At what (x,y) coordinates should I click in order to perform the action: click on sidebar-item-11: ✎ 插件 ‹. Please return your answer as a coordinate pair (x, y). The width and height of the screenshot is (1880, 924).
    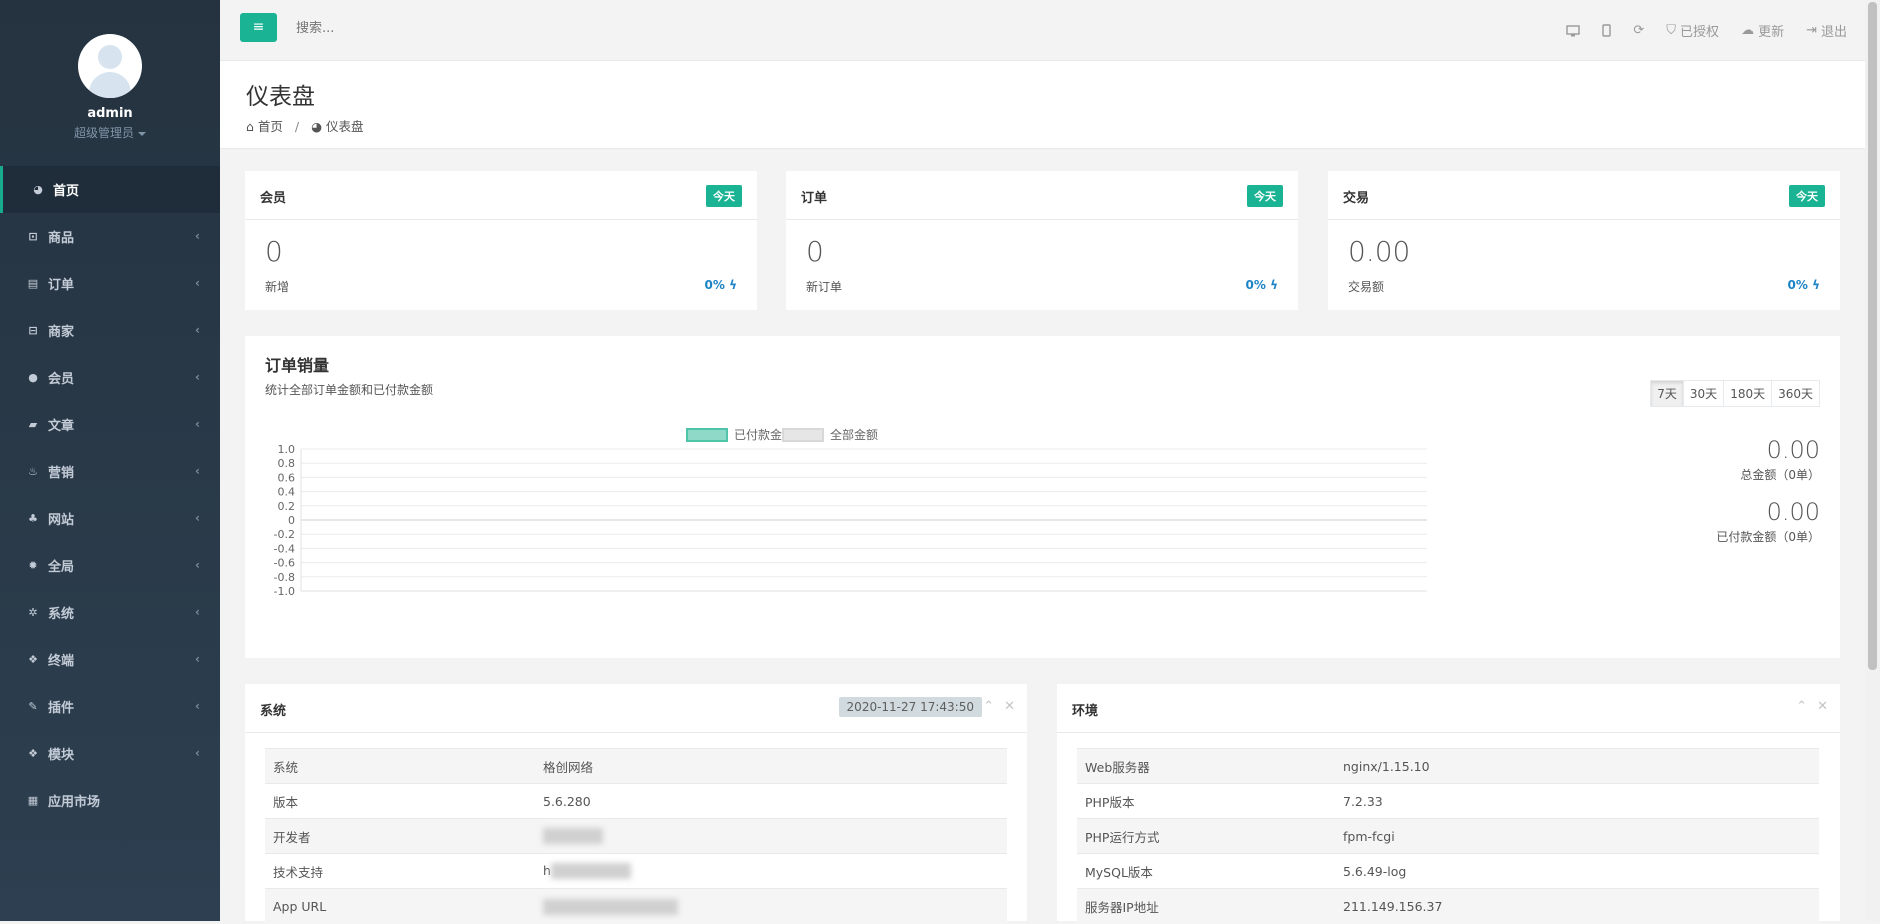
    Looking at the image, I should click on (110, 706).